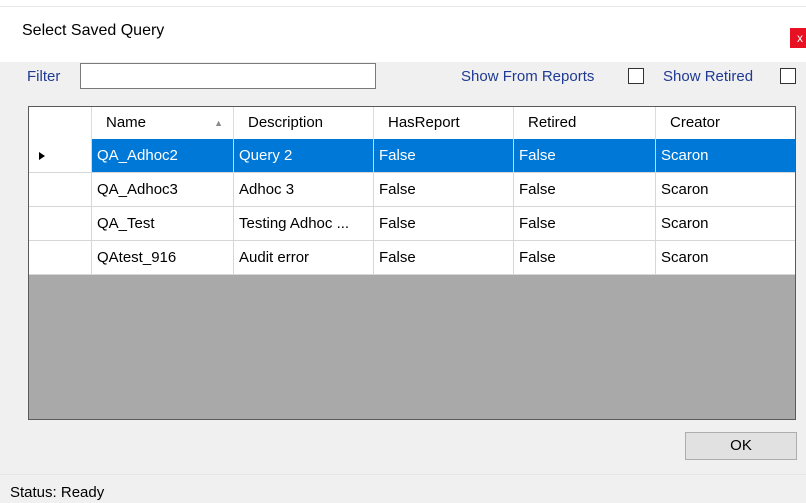 This screenshot has height=503, width=806. I want to click on cell-name: QA_Adhoc3, so click(163, 190).